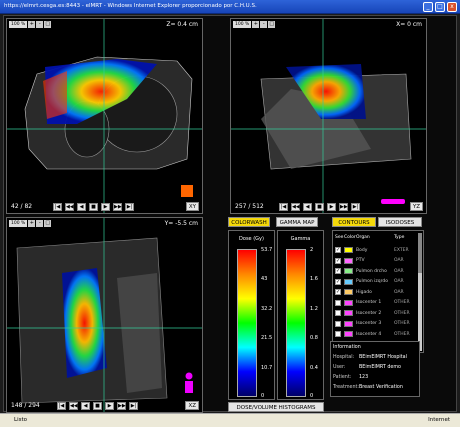  I want to click on contour-row: ✓ Pulmon izqrdo OAR, so click(378, 282).